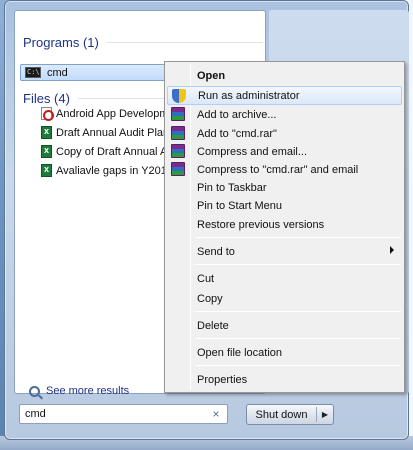  What do you see at coordinates (284, 278) in the screenshot?
I see `menu-item-cut: Cut` at bounding box center [284, 278].